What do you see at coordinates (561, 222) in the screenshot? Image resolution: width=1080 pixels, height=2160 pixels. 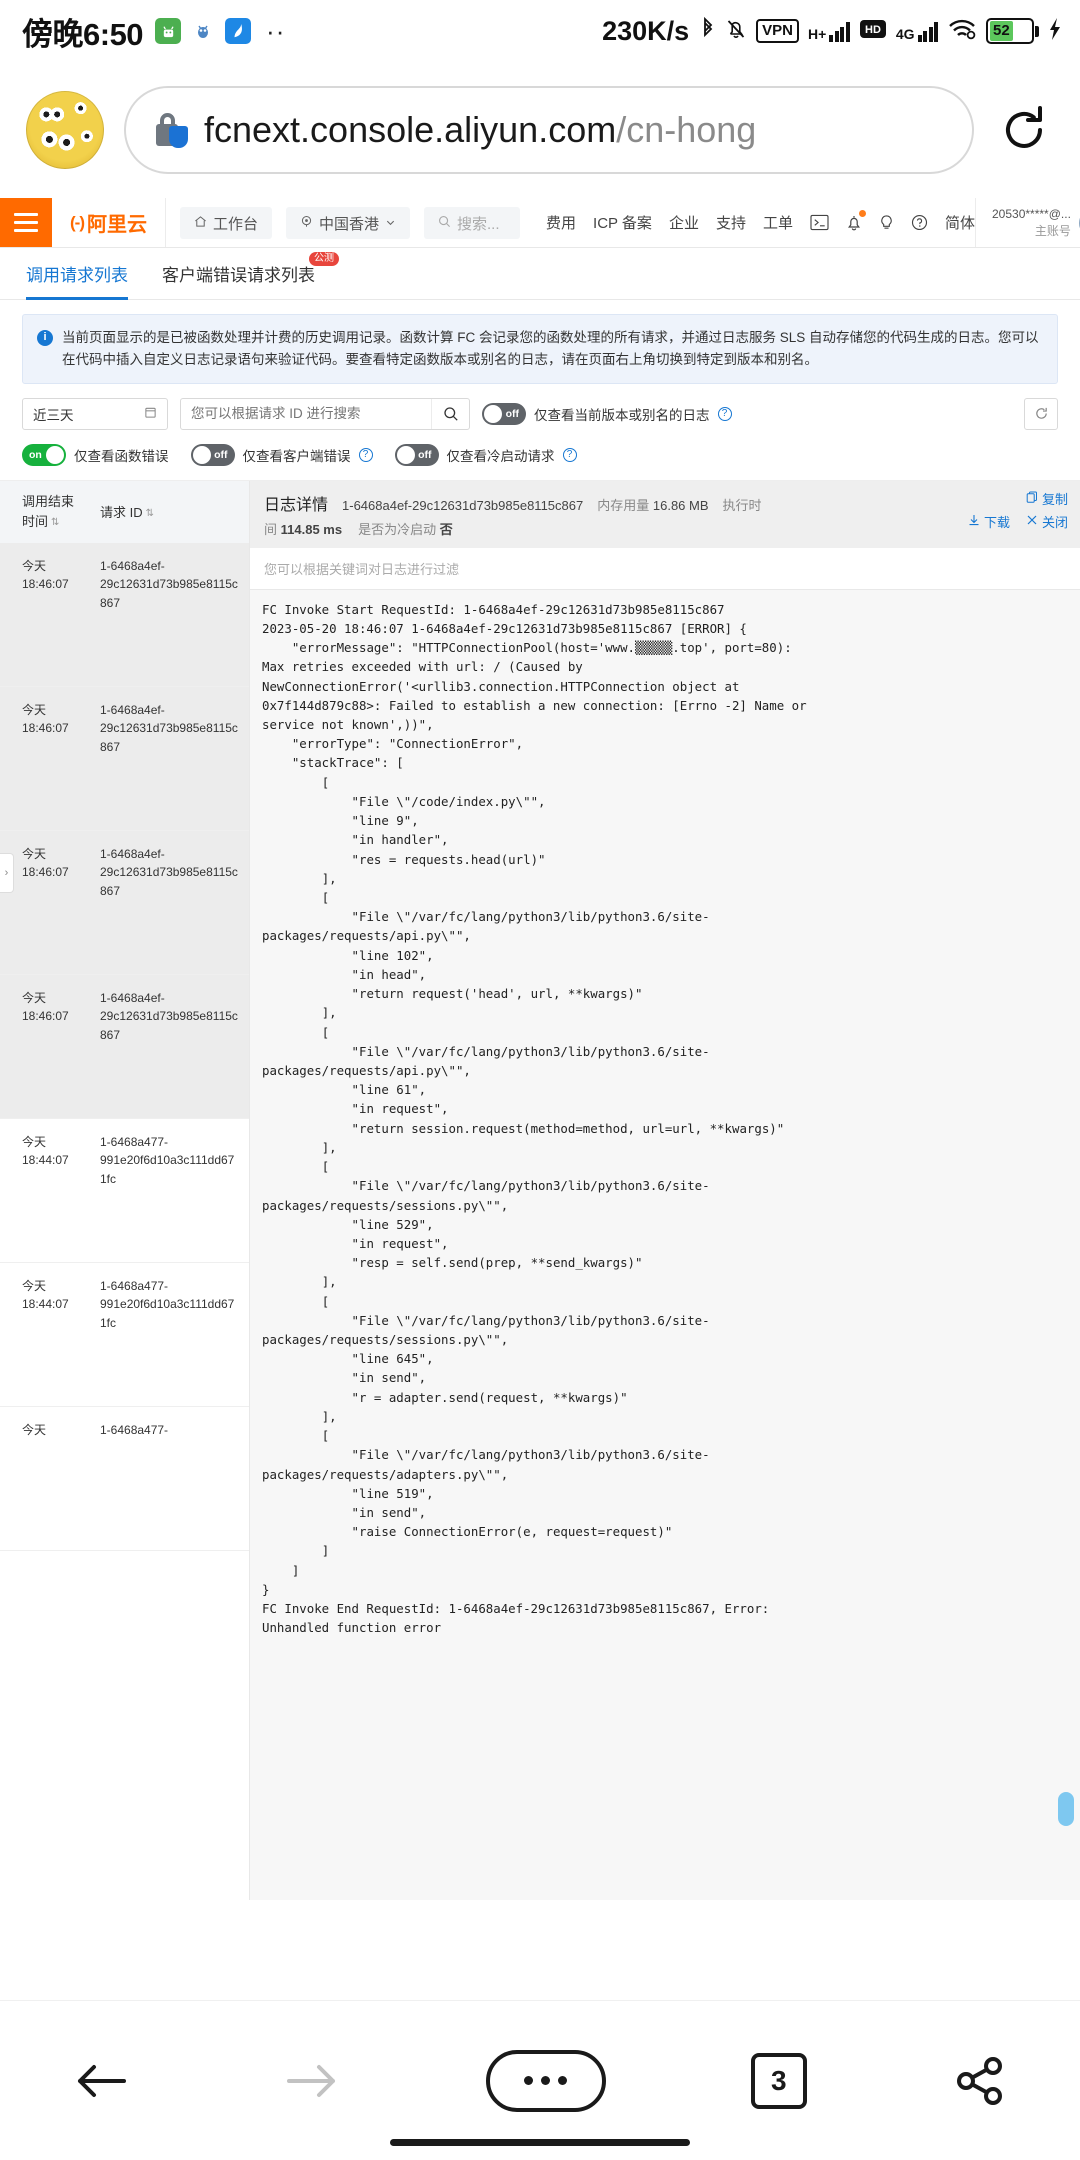 I see `nav-item-fees: 费用` at bounding box center [561, 222].